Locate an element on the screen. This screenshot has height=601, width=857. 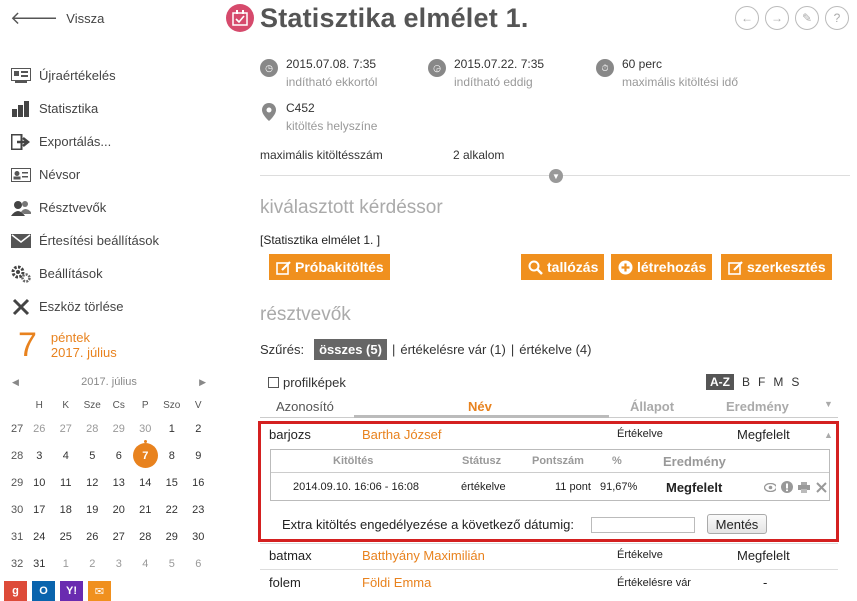
sort-option: A-Z is located at coordinates (720, 382).